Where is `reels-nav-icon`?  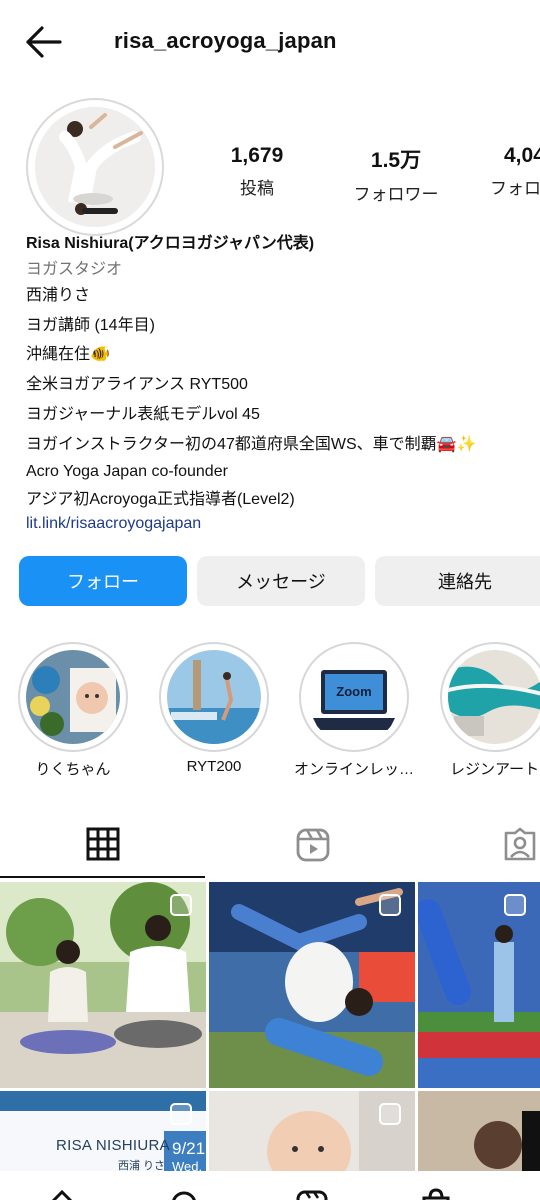
reels-nav-icon is located at coordinates (312, 1193).